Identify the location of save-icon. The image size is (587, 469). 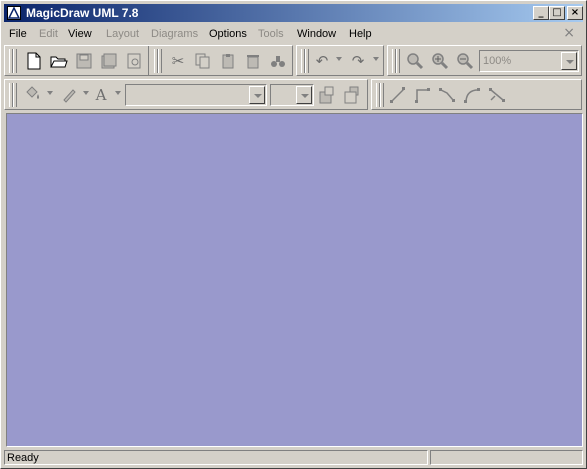
(84, 61).